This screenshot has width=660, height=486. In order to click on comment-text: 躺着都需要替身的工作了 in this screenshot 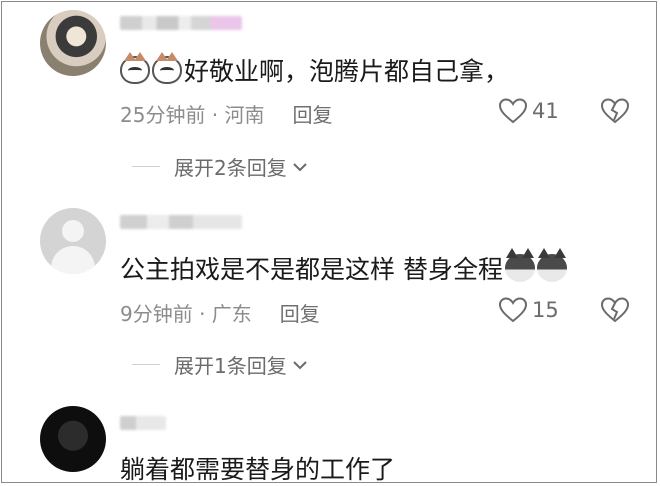, I will do `click(258, 466)`.